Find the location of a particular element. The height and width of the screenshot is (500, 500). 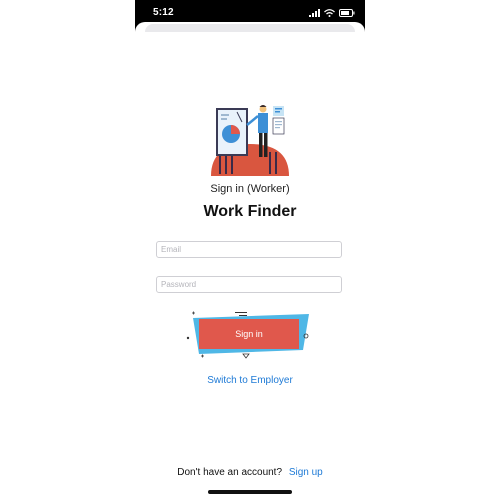

signup-prompt: Don't have an account? is located at coordinates (230, 472).